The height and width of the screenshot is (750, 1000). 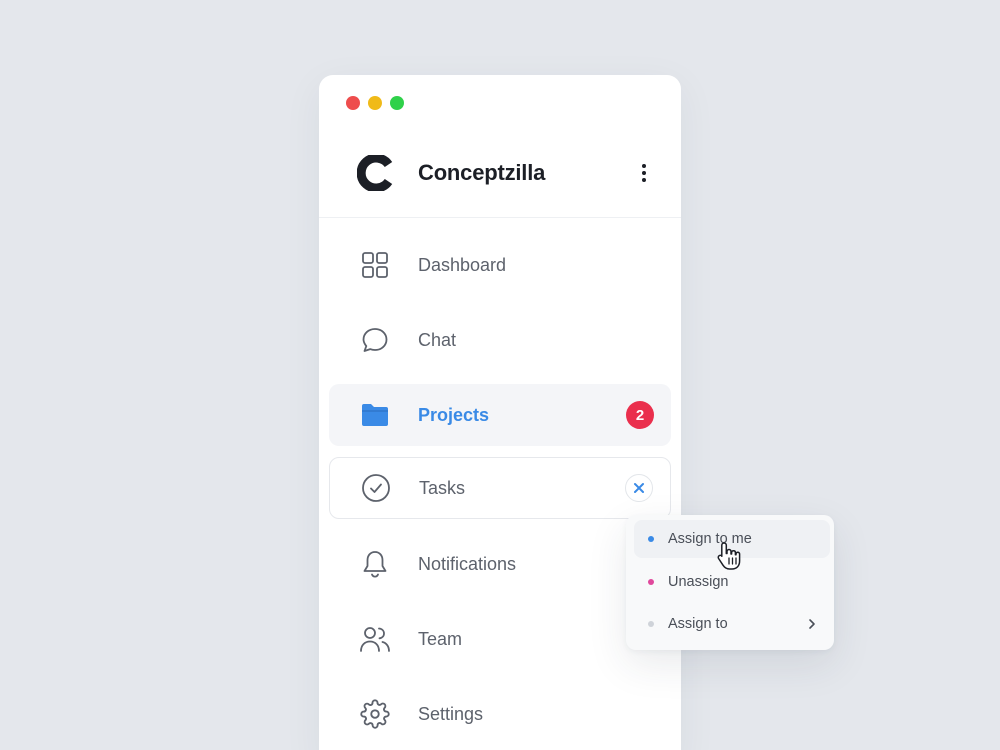 I want to click on window-controls, so click(x=375, y=103).